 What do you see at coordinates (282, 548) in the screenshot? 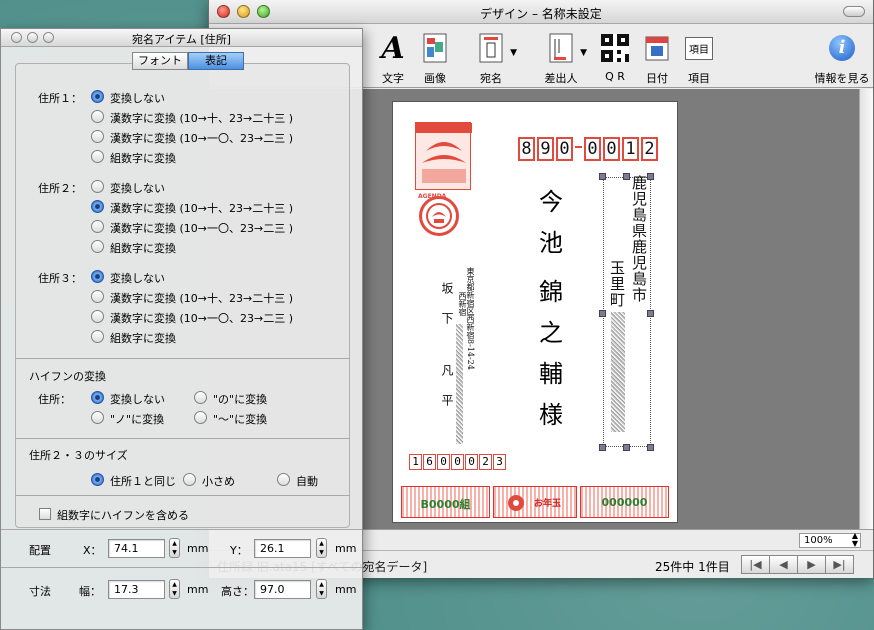
I see `y-field: 26.1` at bounding box center [282, 548].